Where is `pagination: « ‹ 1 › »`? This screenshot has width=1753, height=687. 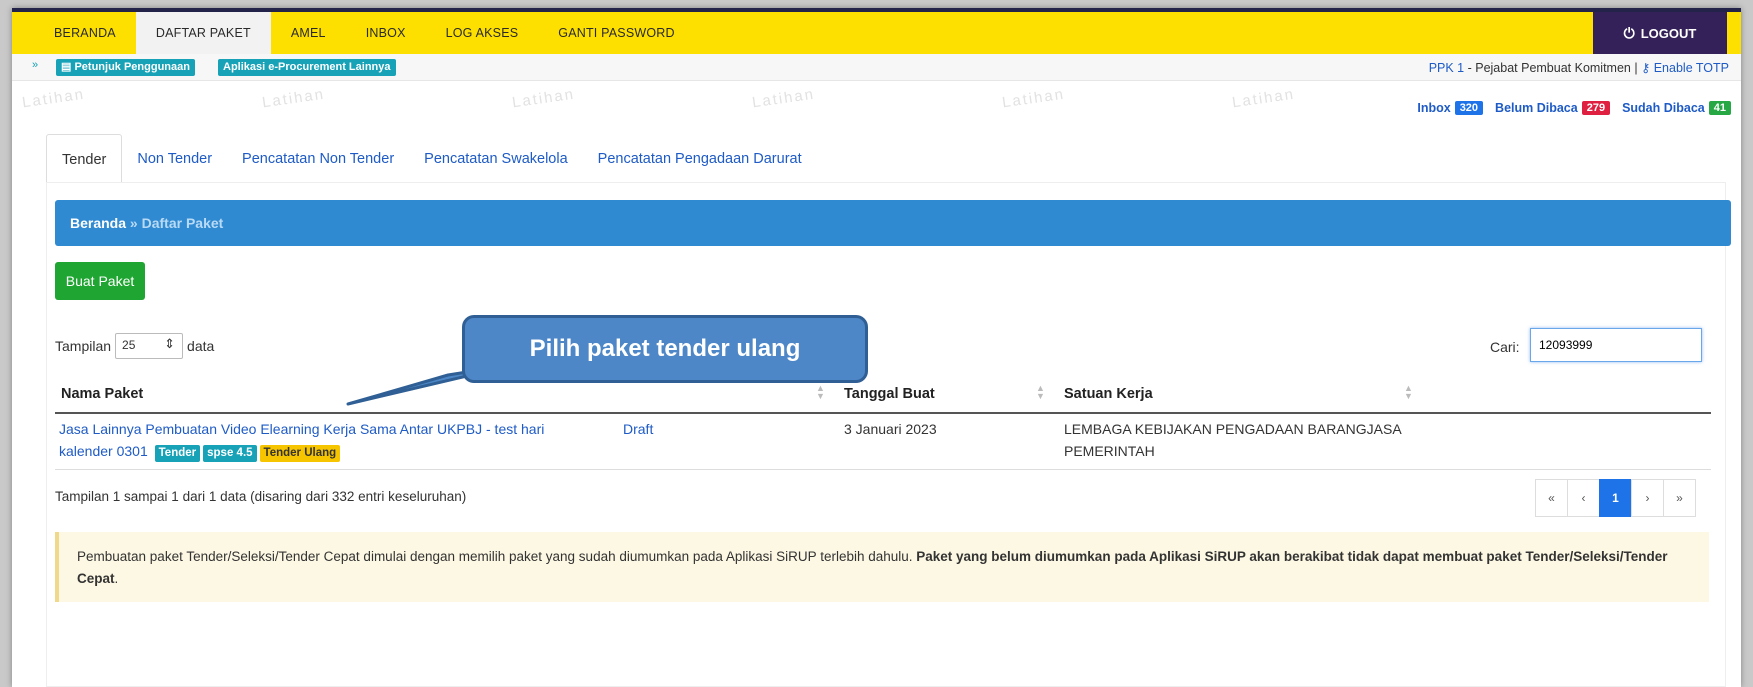 pagination: « ‹ 1 › » is located at coordinates (1615, 498).